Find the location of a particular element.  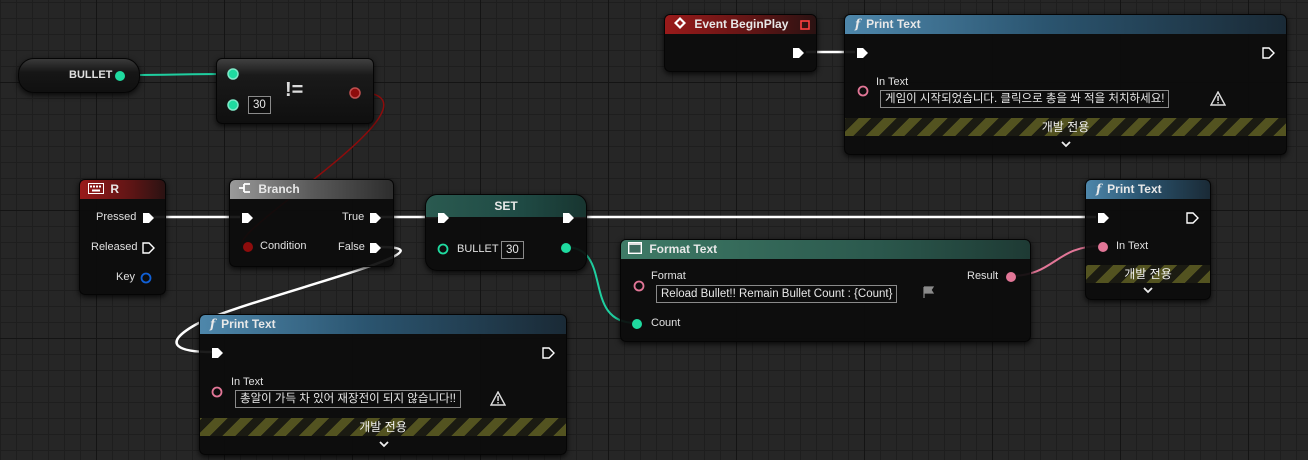

keyboard-icon is located at coordinates (96, 188).